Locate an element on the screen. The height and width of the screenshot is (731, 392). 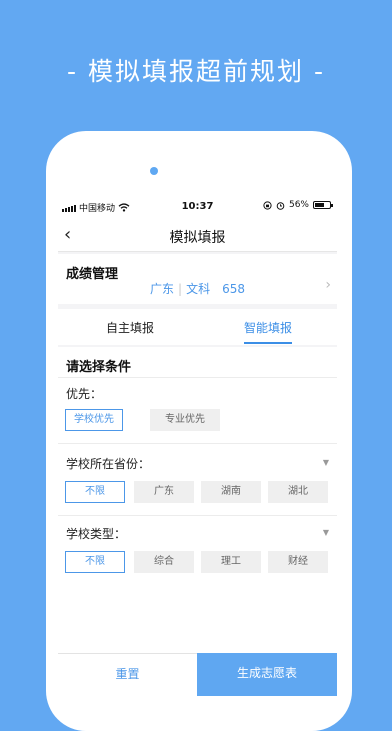
reset-button: 重置 is located at coordinates (127, 674).